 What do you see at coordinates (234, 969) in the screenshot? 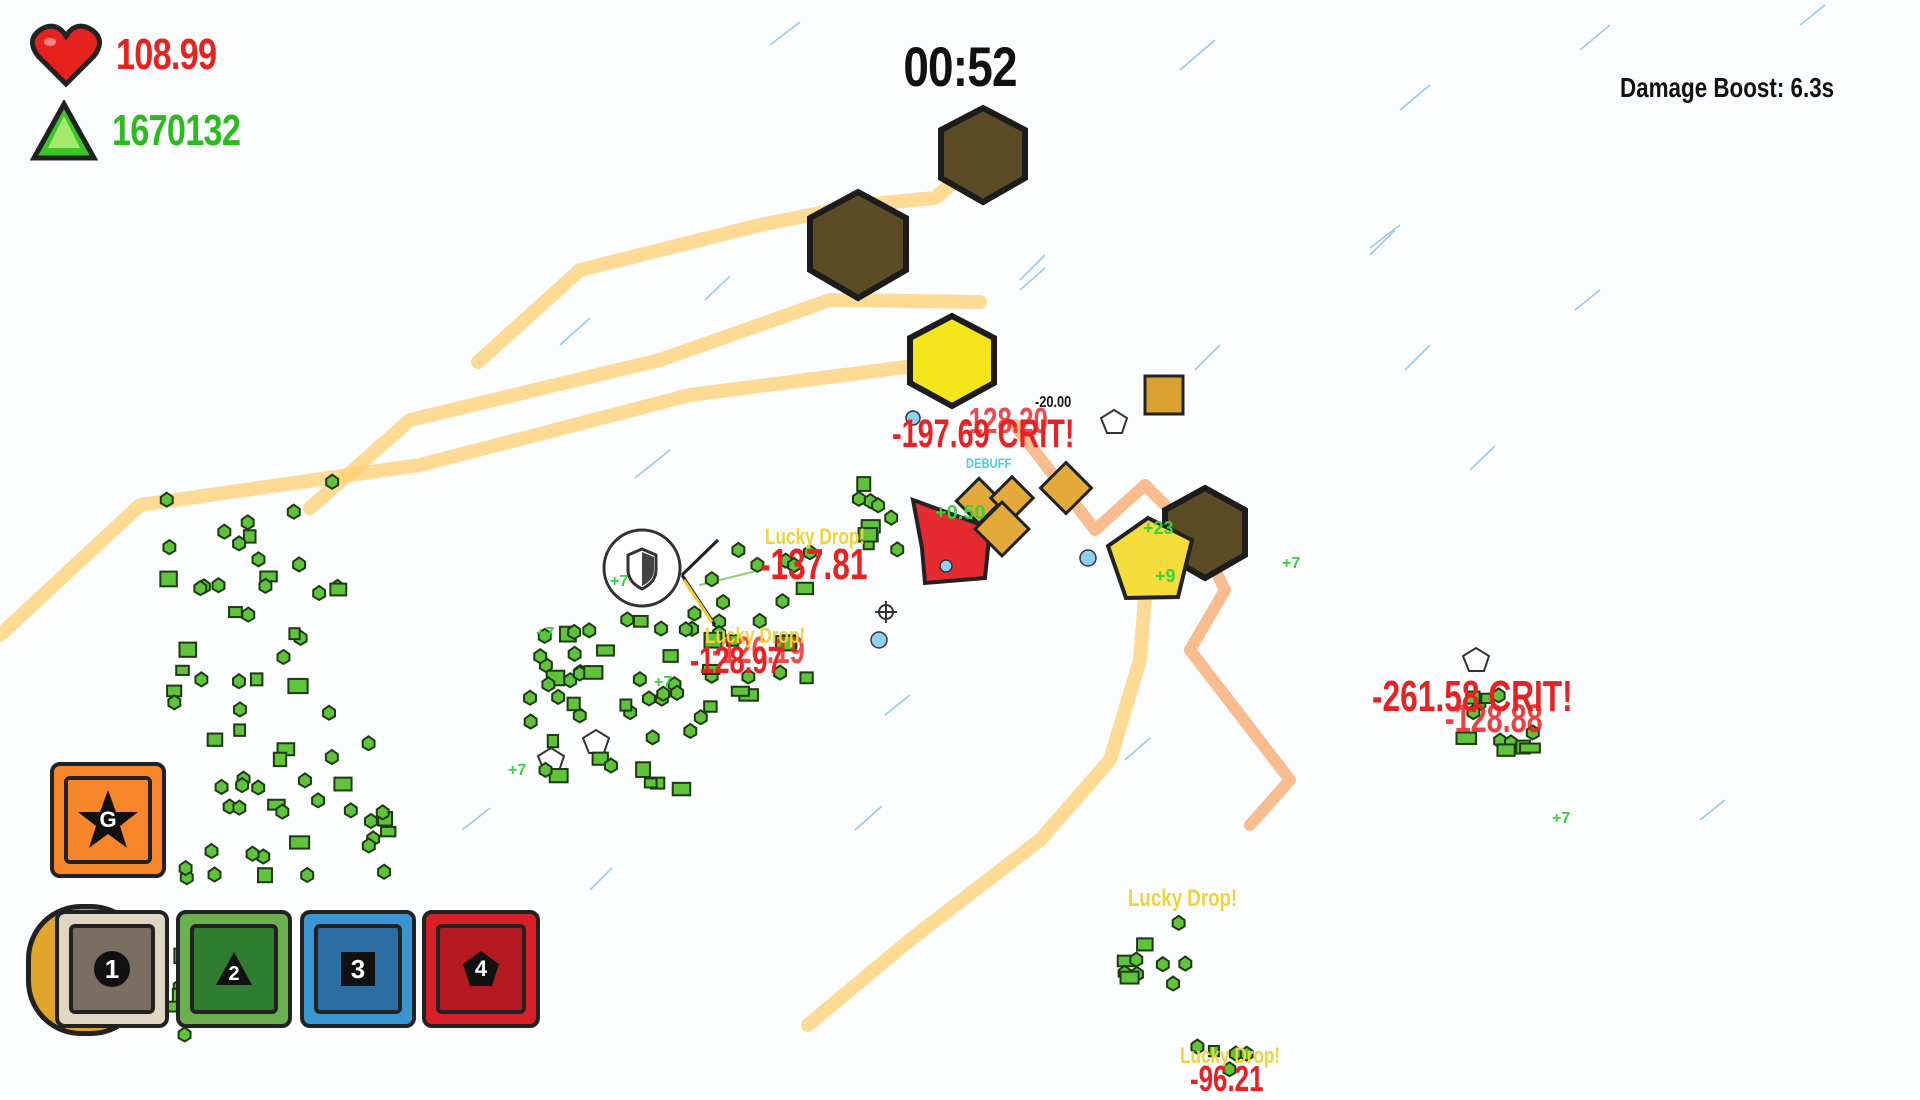
I see `ability-slot-2: 2` at bounding box center [234, 969].